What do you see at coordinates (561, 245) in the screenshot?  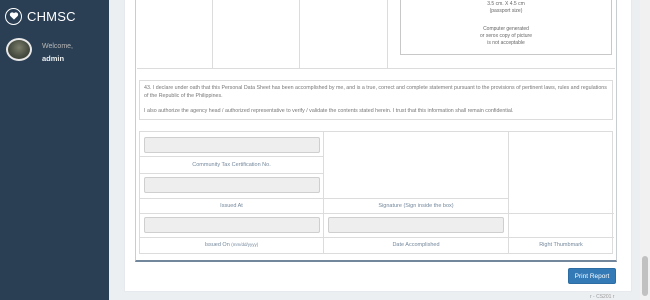 I see `thumbmark-label: Right Thumbmark` at bounding box center [561, 245].